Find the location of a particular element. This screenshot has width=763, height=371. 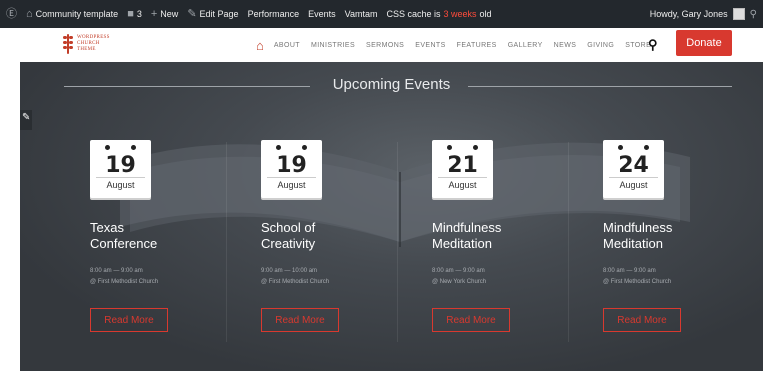

nav-item-gallery: GALLERY is located at coordinates (525, 45).